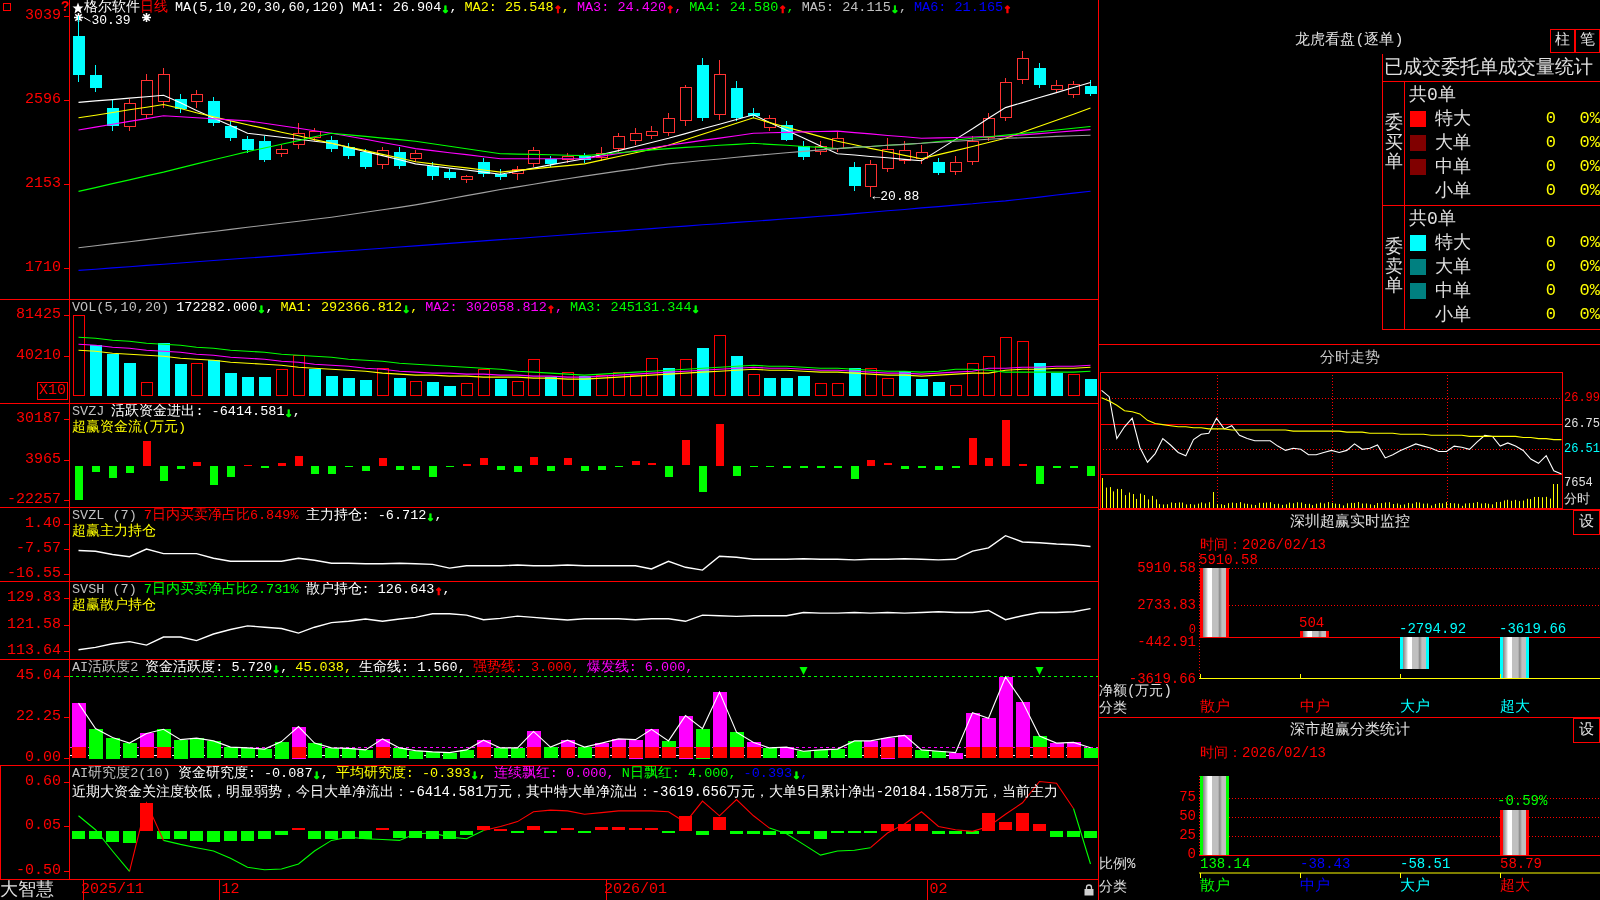 This screenshot has width=1600, height=900. I want to click on axis-label: 2596, so click(43, 100).